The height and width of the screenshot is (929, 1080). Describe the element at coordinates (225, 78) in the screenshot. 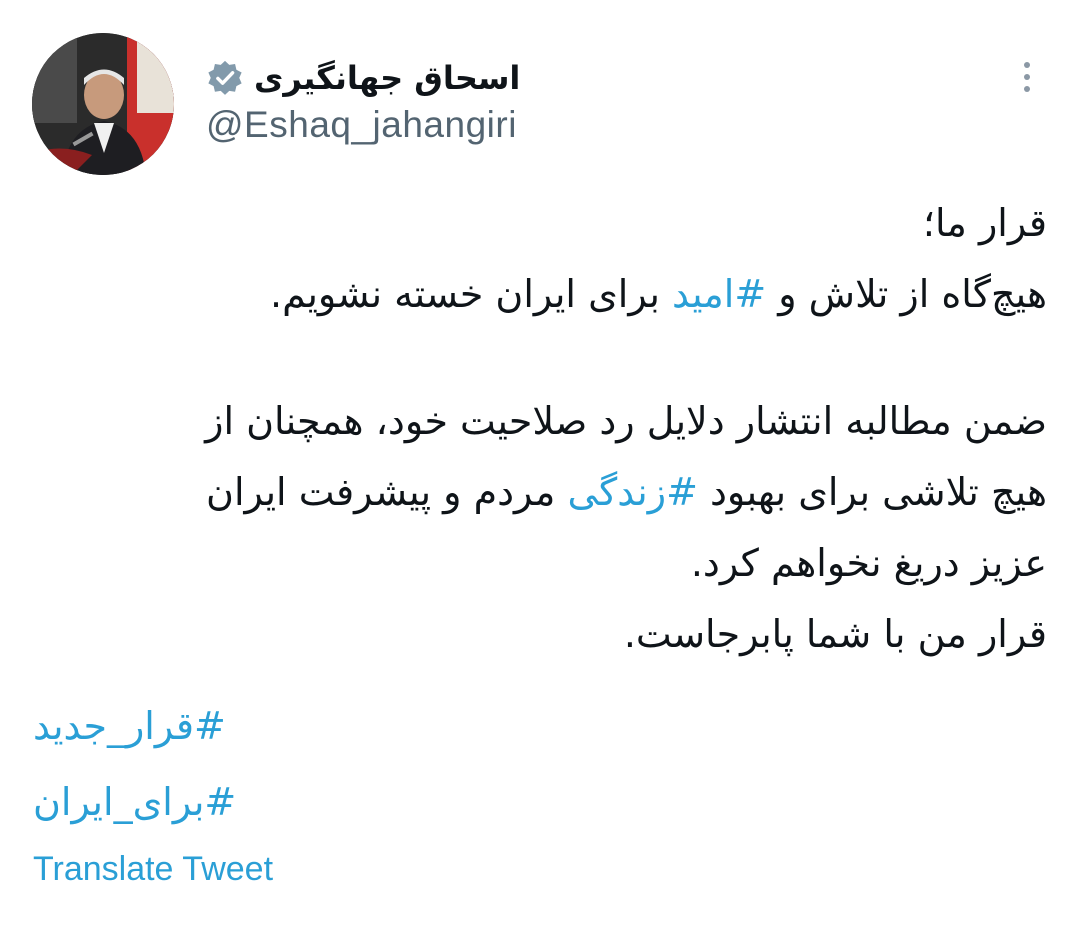

I see `verified-badge-icon` at that location.